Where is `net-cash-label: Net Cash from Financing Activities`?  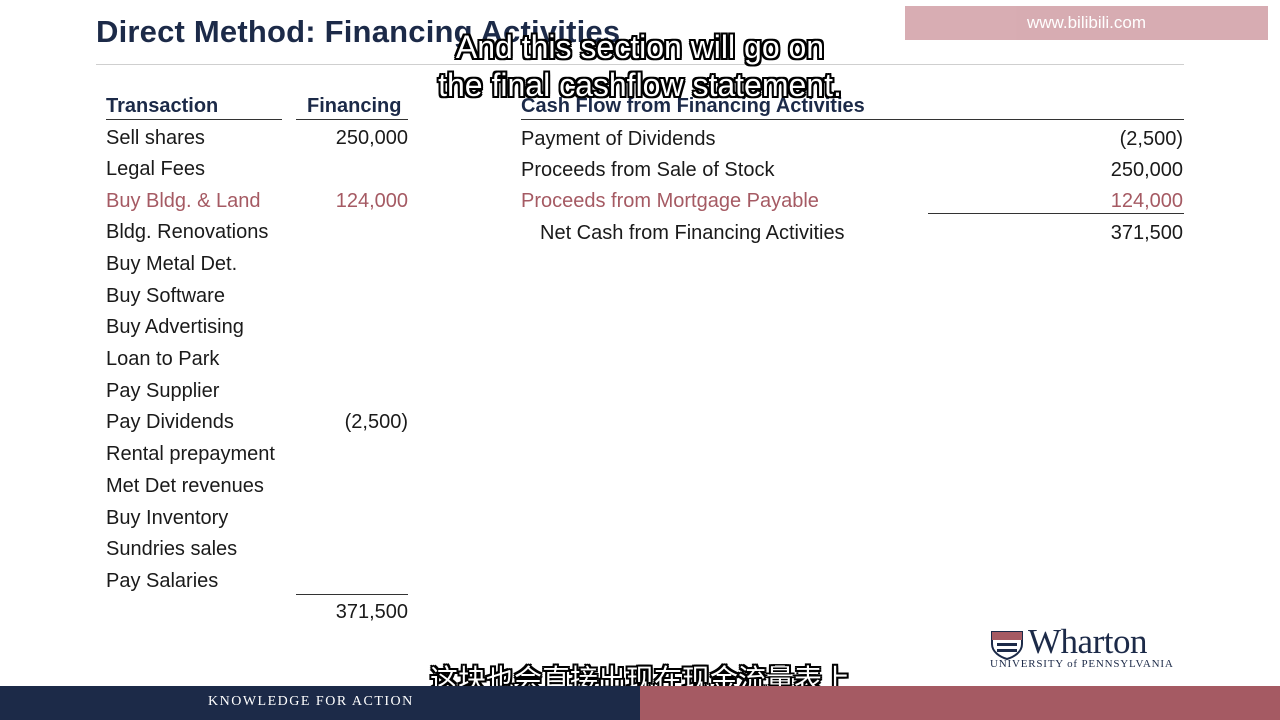 net-cash-label: Net Cash from Financing Activities is located at coordinates (692, 233).